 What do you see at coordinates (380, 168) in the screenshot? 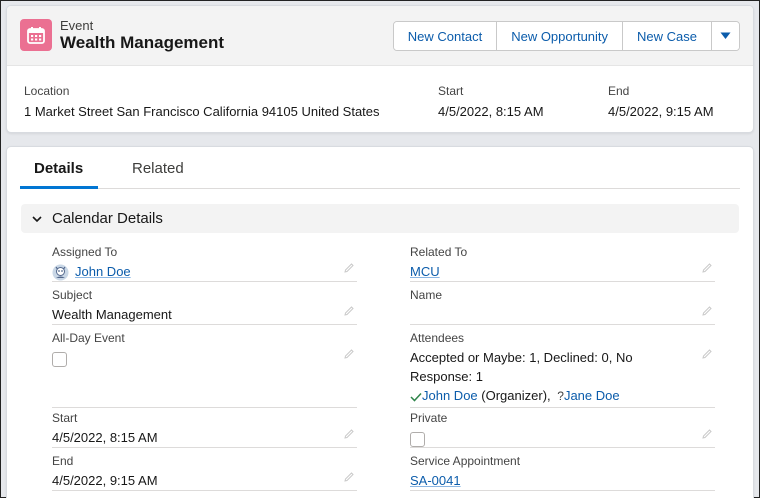
I see `tab-bar: Details Related` at bounding box center [380, 168].